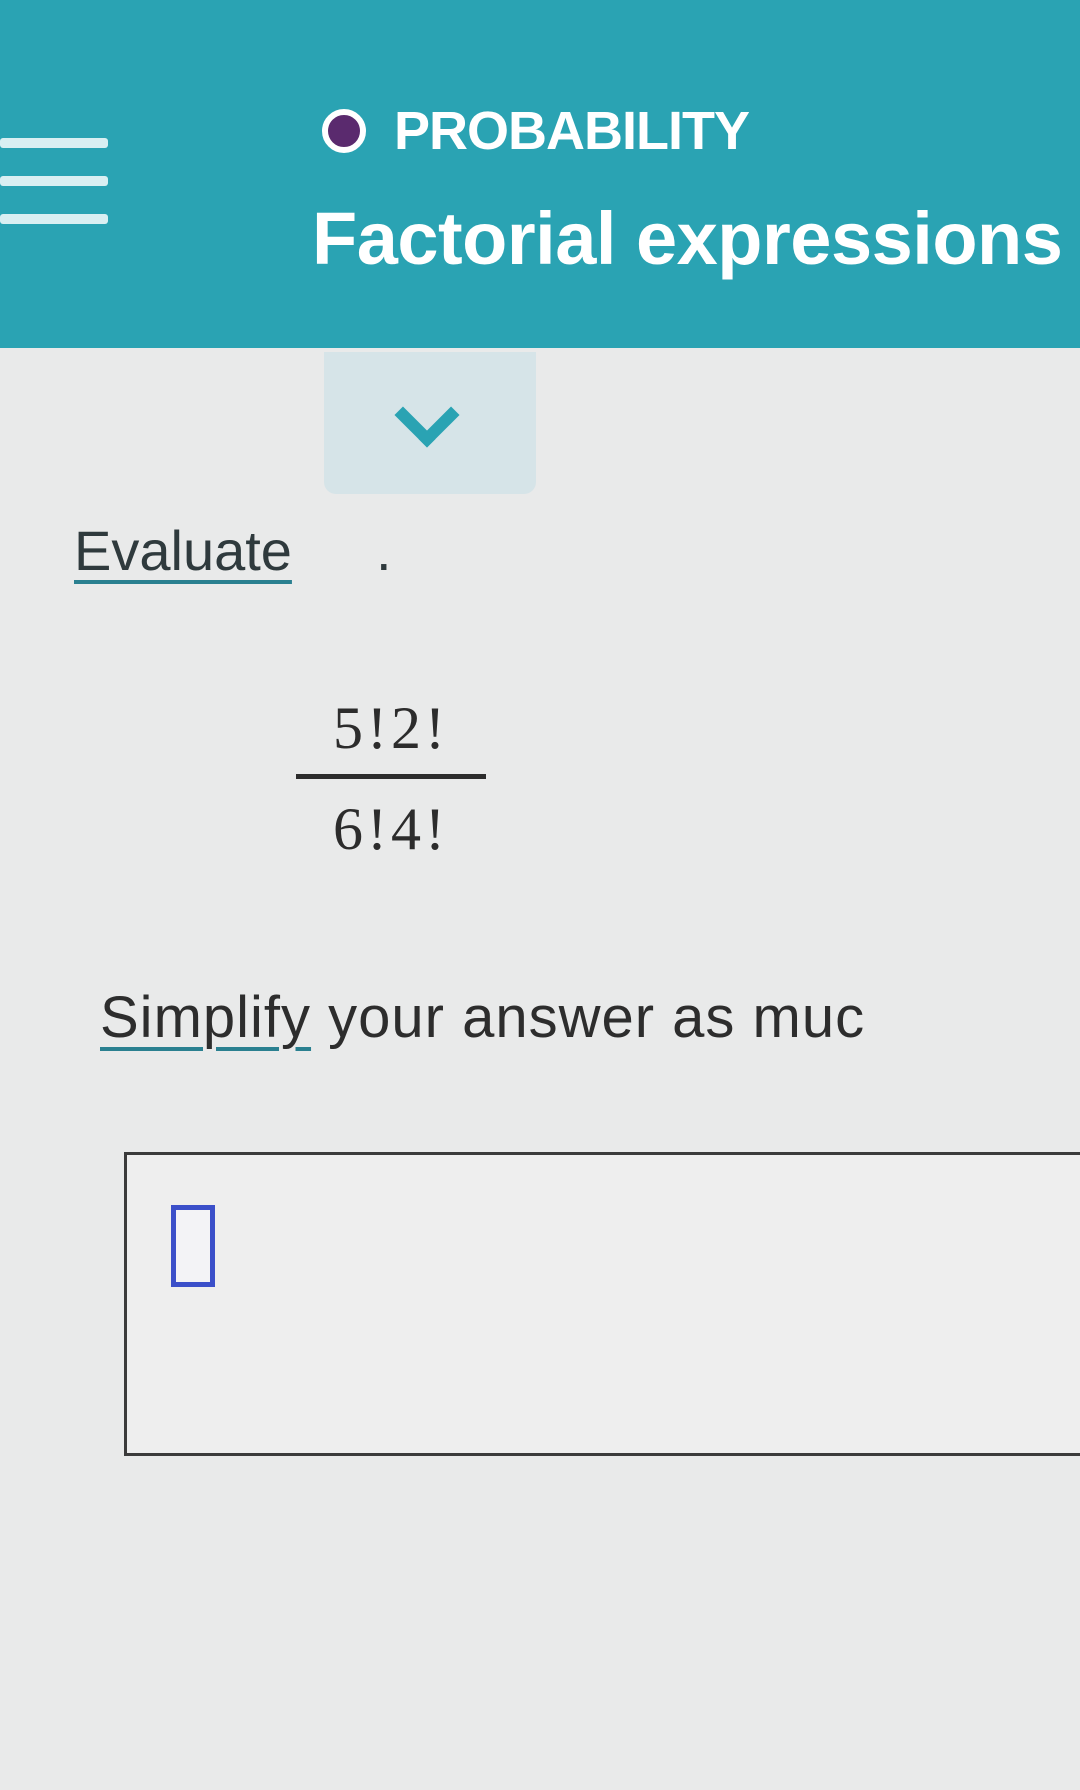 The height and width of the screenshot is (1790, 1080). I want to click on evaluate-link: Evaluate, so click(183, 550).